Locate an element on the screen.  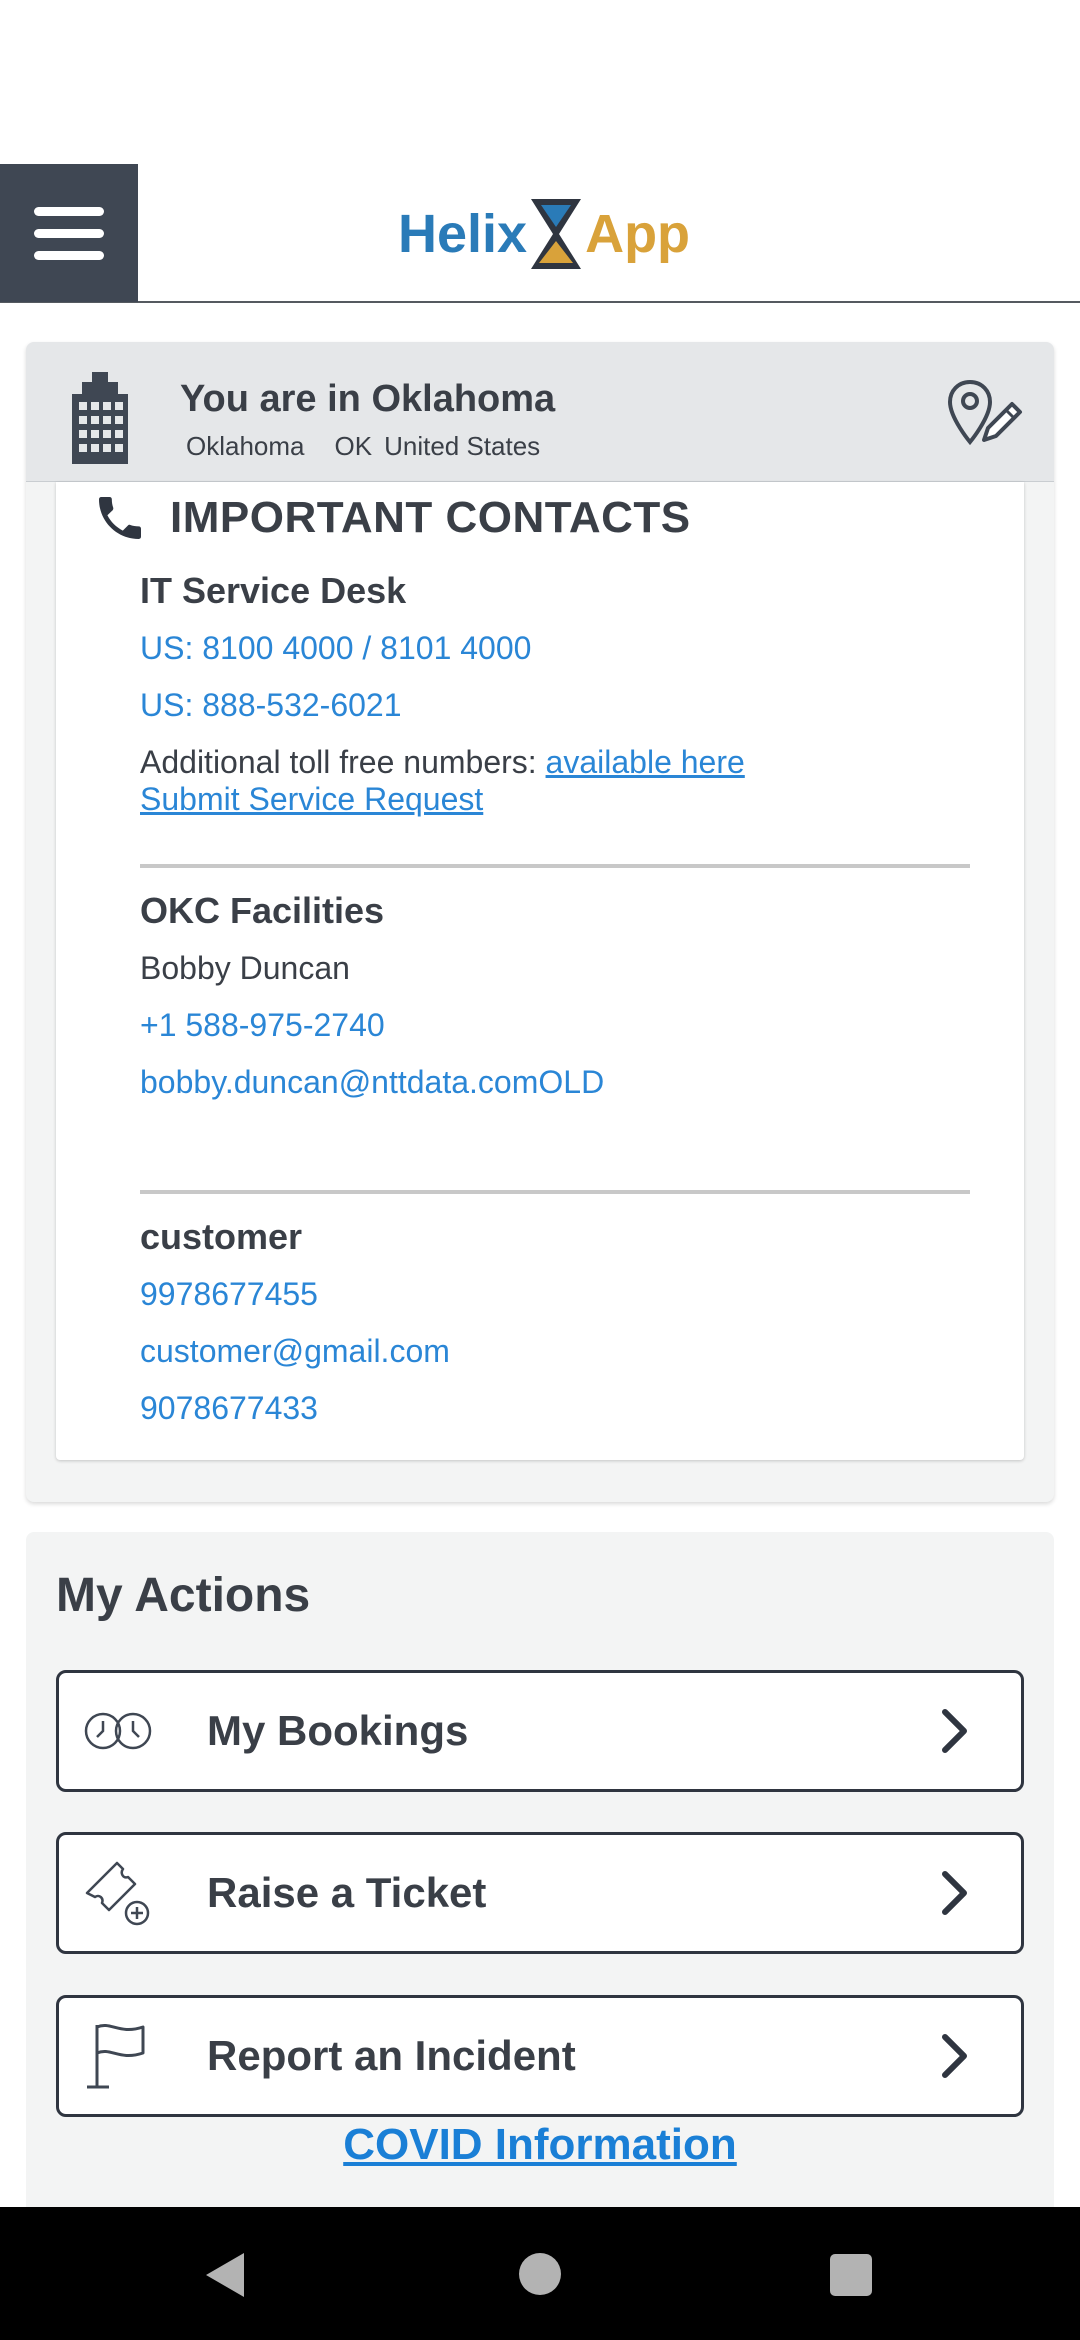
flag-icon is located at coordinates (116, 2056).